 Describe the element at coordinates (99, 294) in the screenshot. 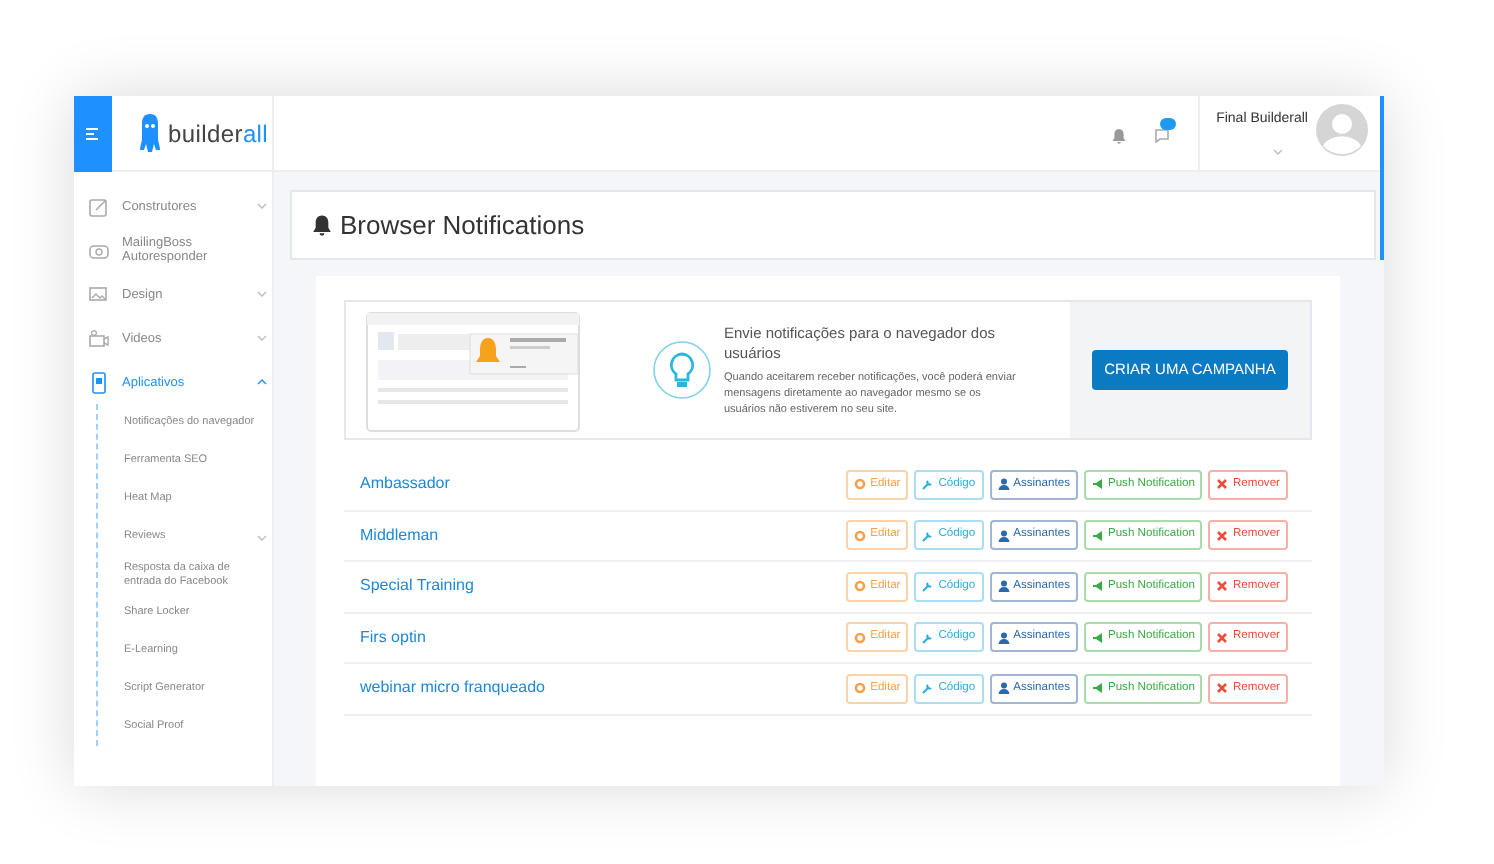

I see `image-icon` at that location.